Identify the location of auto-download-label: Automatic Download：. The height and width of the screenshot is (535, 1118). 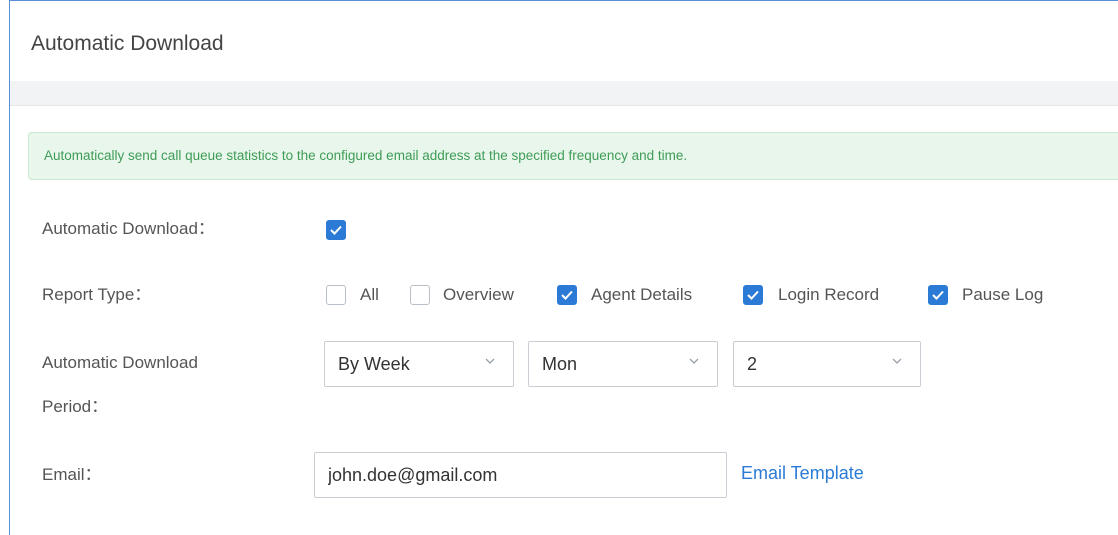
(128, 228).